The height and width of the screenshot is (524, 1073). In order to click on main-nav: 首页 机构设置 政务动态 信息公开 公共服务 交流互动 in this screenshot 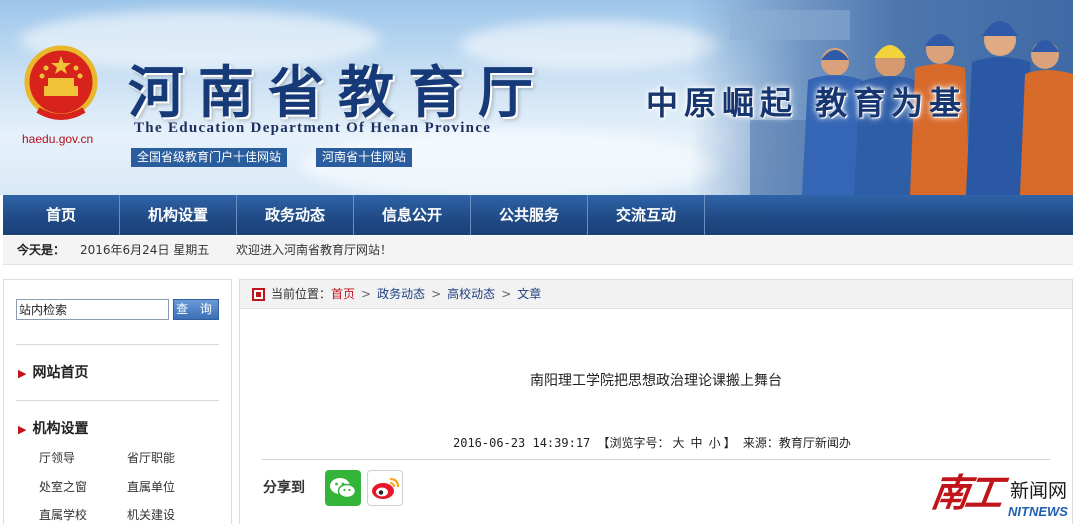, I will do `click(538, 215)`.